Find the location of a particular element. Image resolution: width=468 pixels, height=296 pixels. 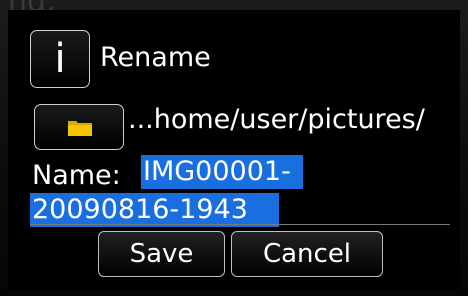

info-button: i is located at coordinates (60, 59).